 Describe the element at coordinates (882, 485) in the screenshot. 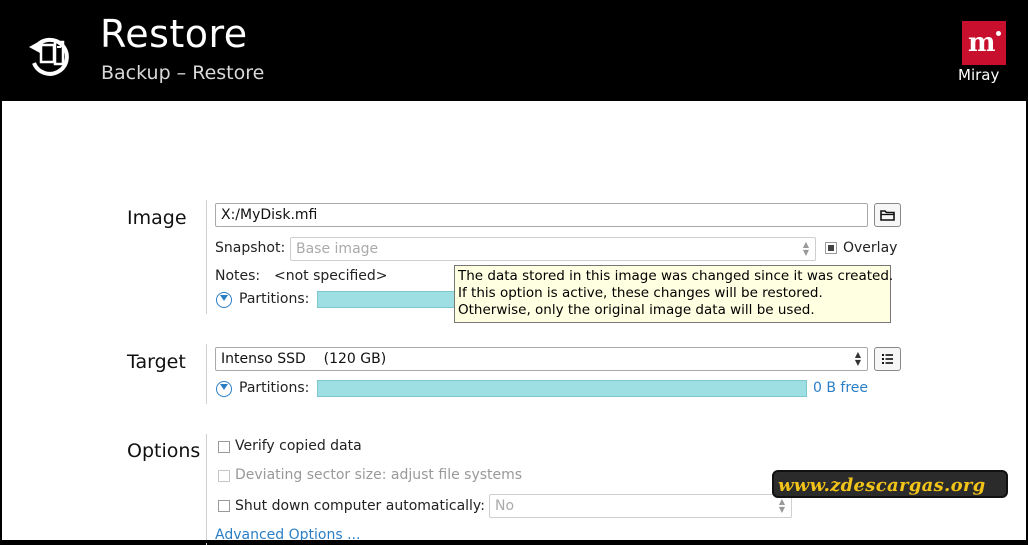

I see `watermark-text: www.zdescargas.org` at that location.